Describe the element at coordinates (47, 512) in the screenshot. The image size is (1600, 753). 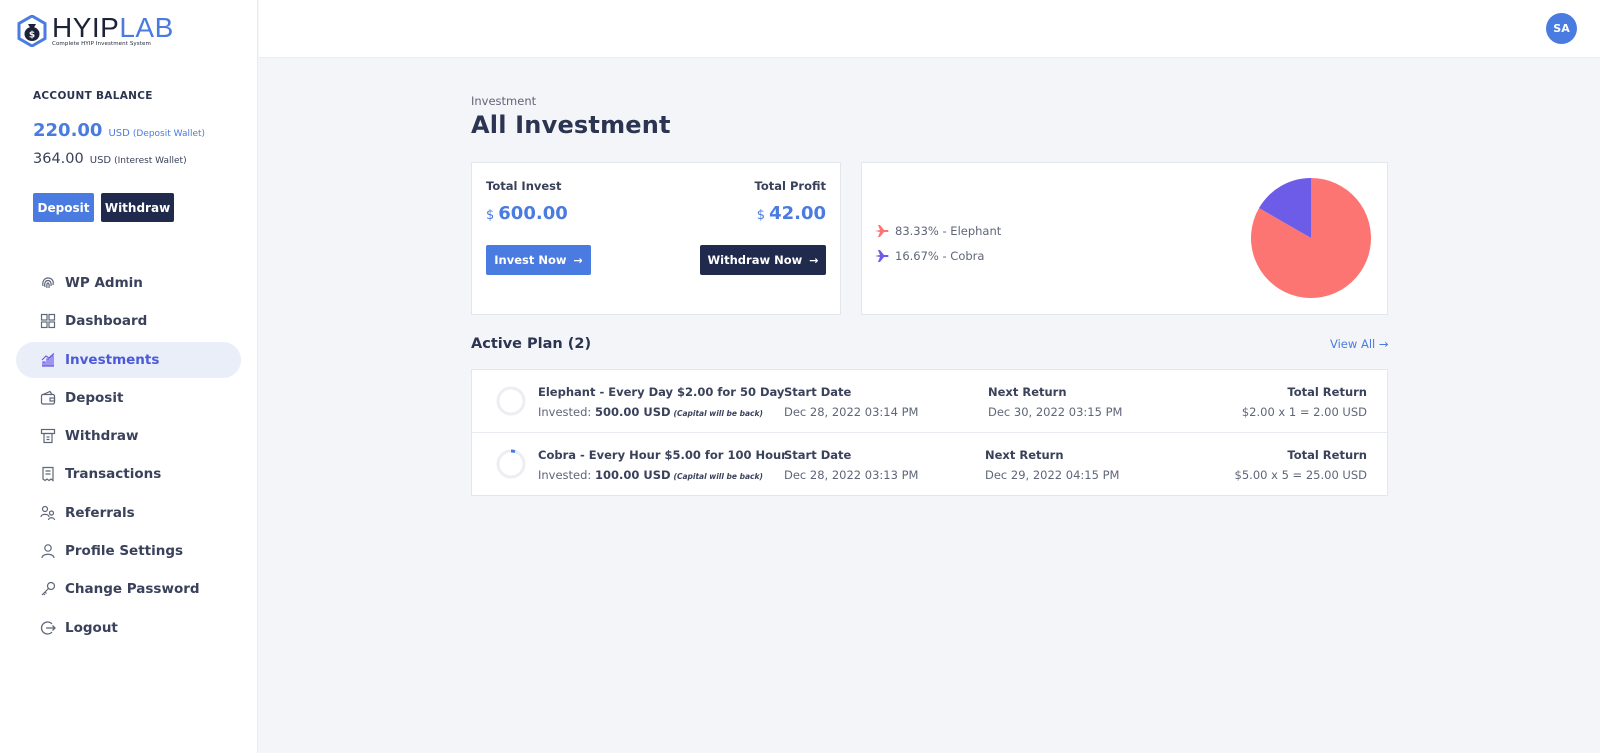
I see `users-icon` at that location.